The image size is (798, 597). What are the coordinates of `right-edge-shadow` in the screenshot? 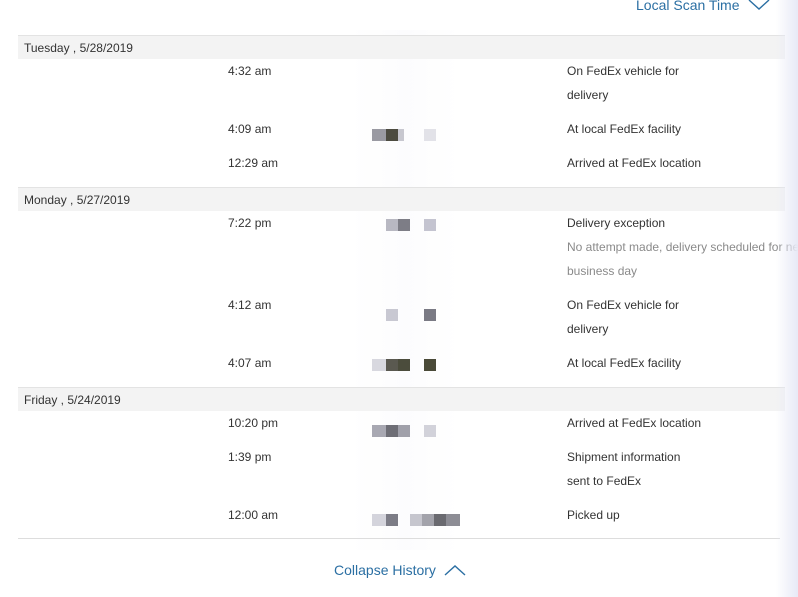 It's located at (787, 298).